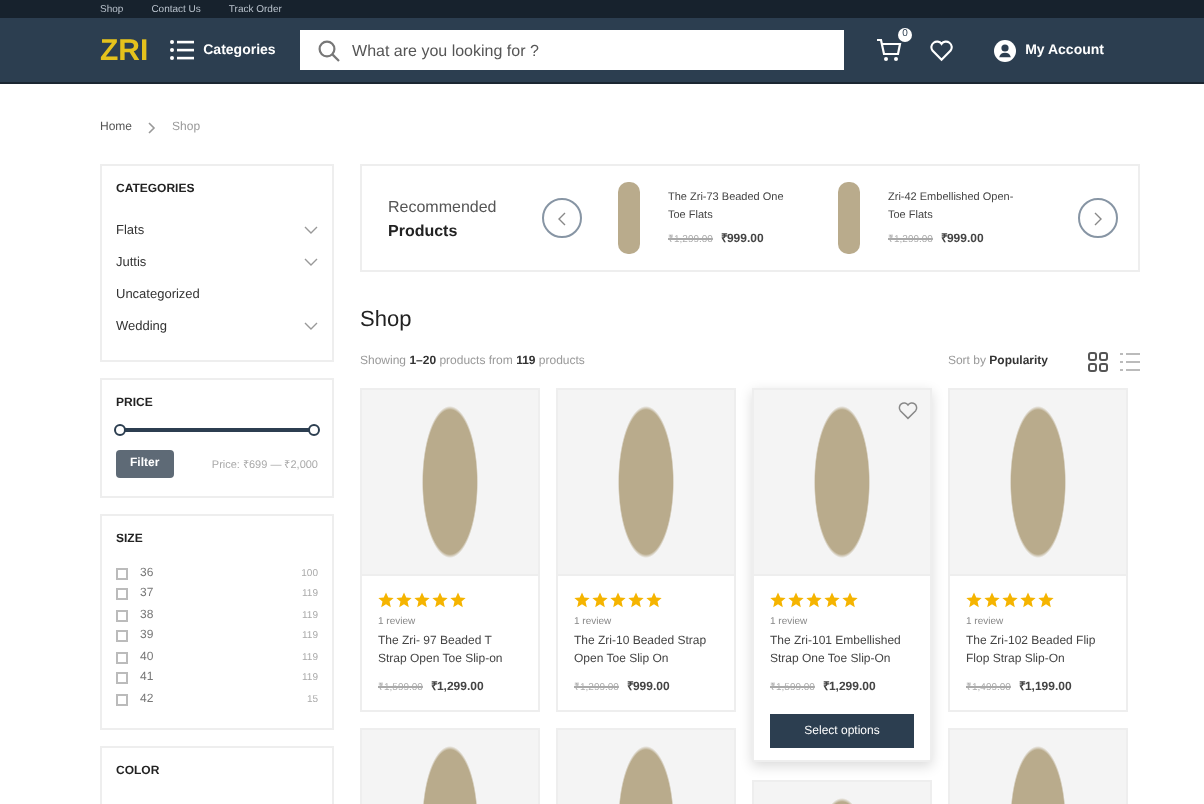  I want to click on recommended-title: Recommended, so click(443, 206).